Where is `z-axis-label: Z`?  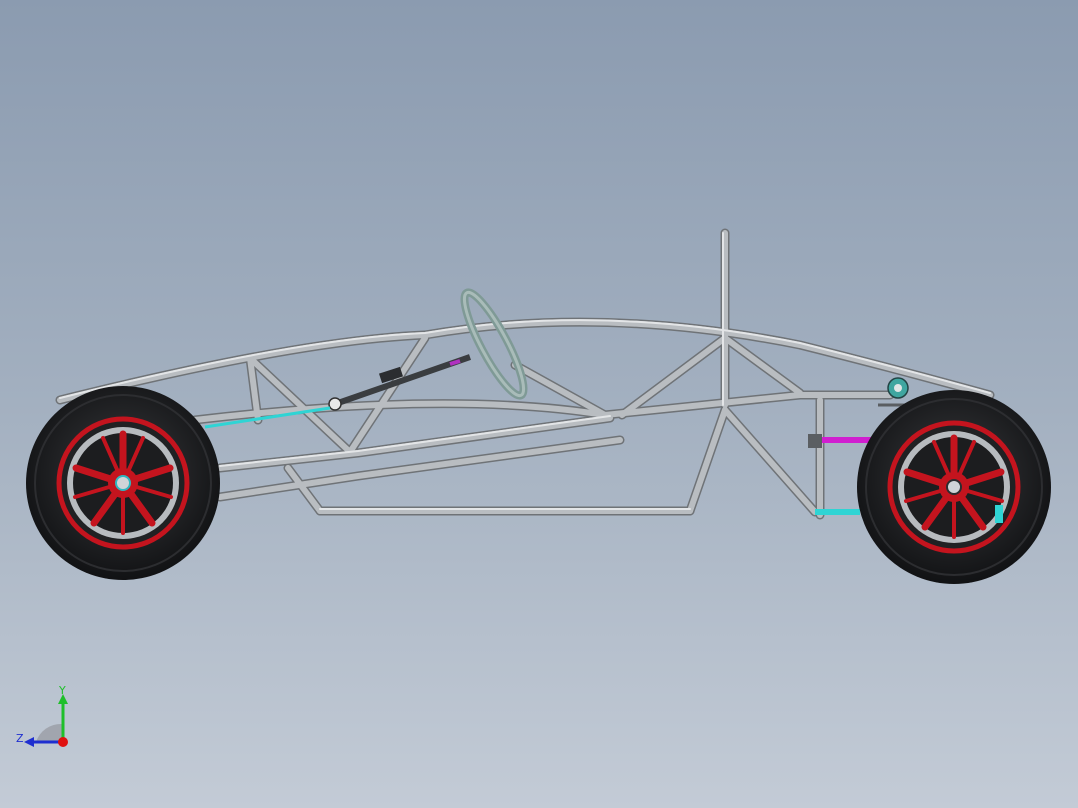
z-axis-label: Z is located at coordinates (20, 738).